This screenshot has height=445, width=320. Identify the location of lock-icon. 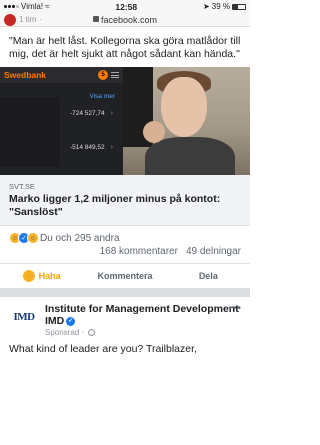
(95, 19).